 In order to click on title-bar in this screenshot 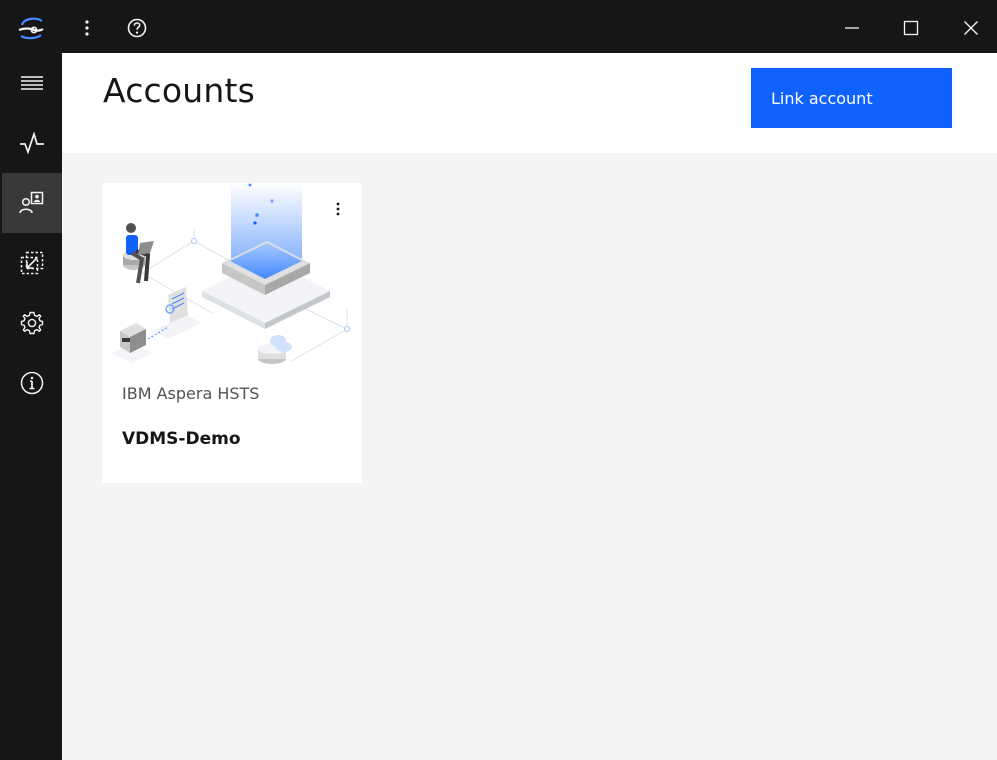, I will do `click(498, 26)`.